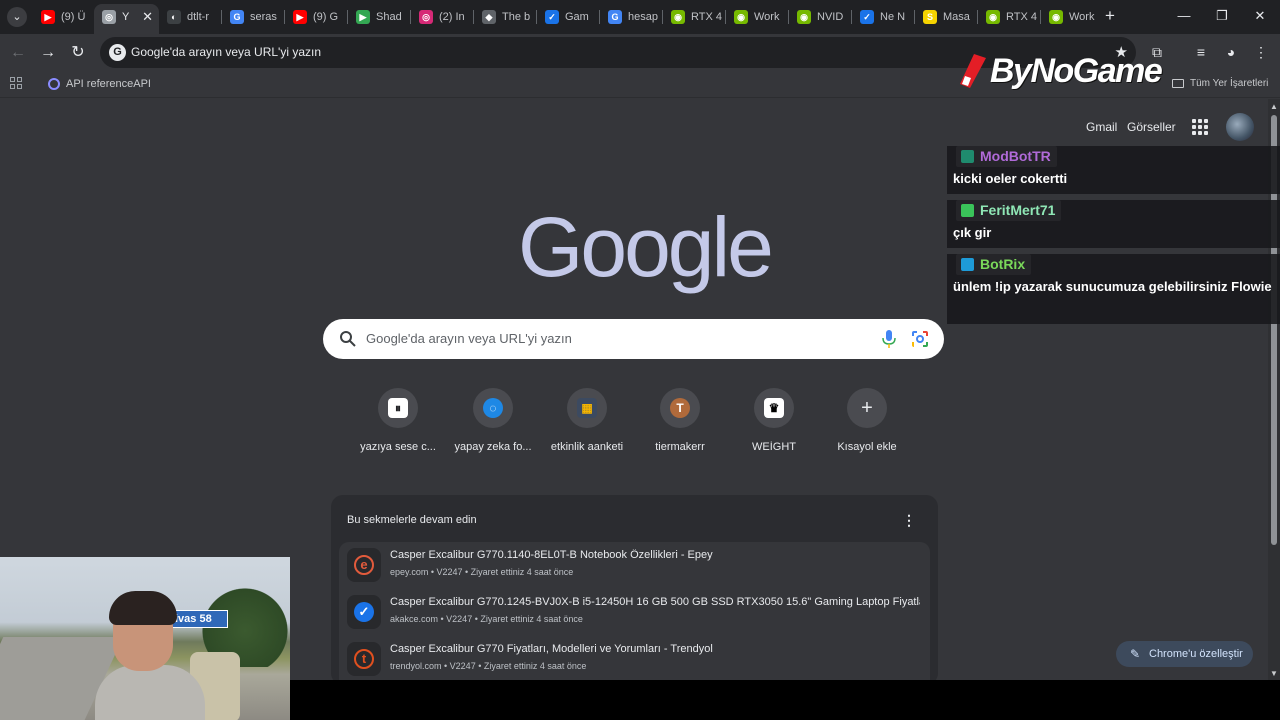  I want to click on customize-chrome-label: Chrome'u özelleştir, so click(1196, 654).